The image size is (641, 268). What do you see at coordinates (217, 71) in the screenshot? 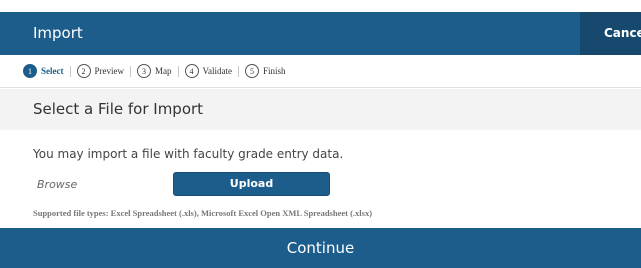
I see `step-label: Validate` at bounding box center [217, 71].